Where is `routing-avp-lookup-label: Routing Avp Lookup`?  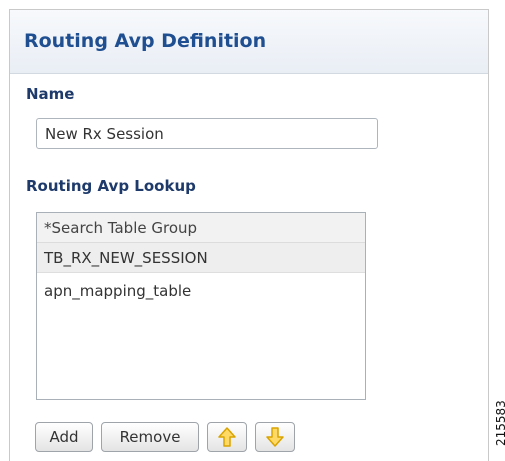
routing-avp-lookup-label: Routing Avp Lookup is located at coordinates (111, 186).